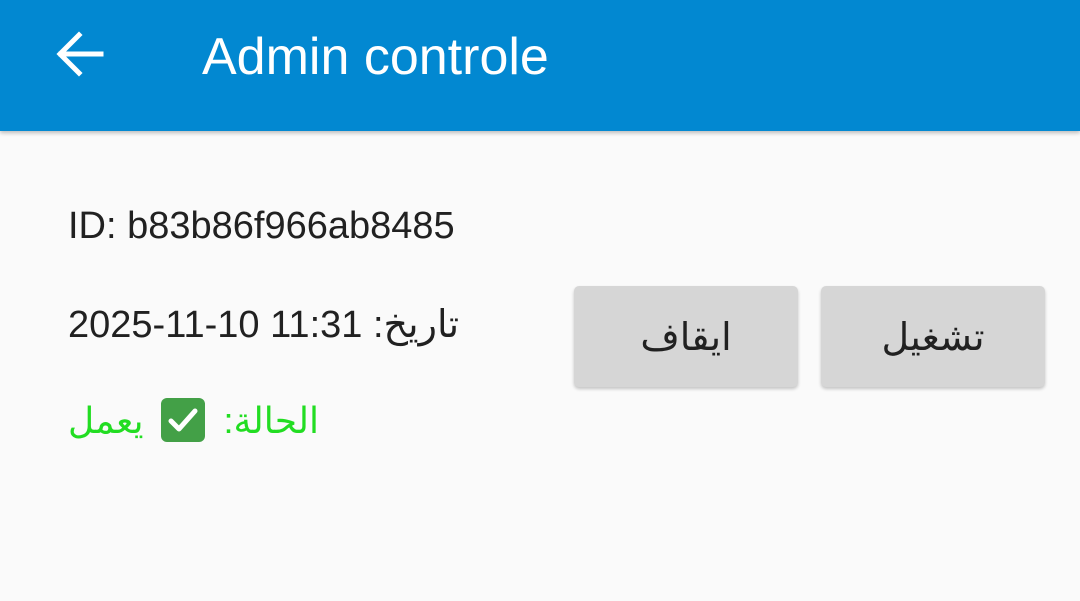 Image resolution: width=1080 pixels, height=601 pixels. What do you see at coordinates (416, 325) in the screenshot?
I see `date-label: تاريخ:` at bounding box center [416, 325].